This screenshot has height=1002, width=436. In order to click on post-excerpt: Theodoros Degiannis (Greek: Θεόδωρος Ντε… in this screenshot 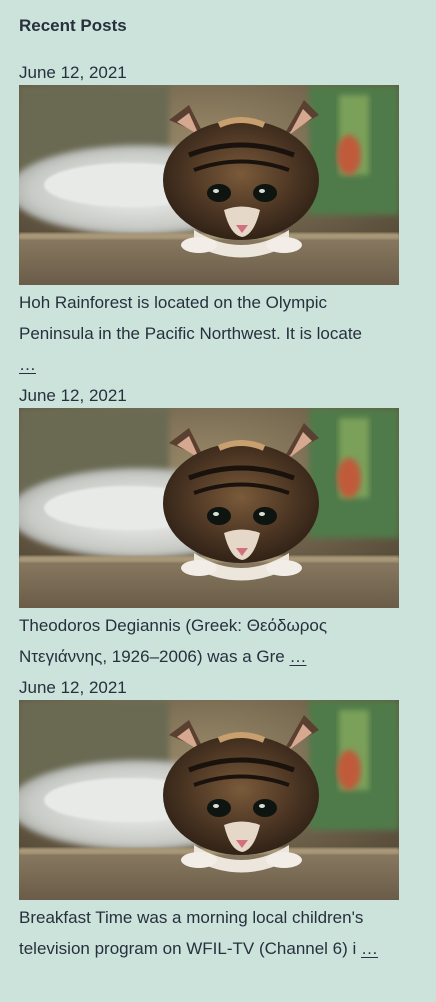, I will do `click(209, 641)`.